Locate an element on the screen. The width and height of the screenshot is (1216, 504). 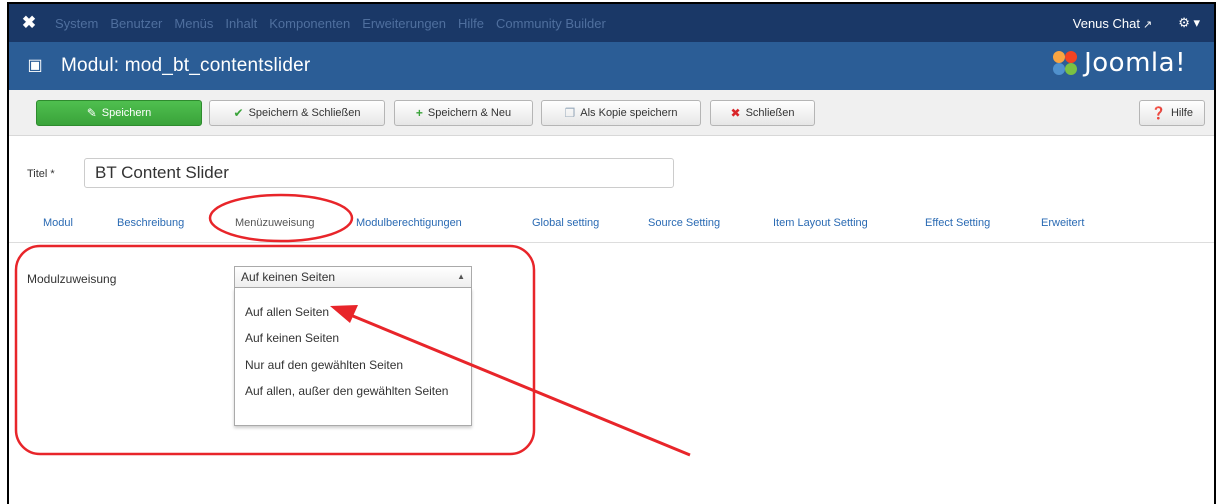
module-assignment-select: Auf keinen Seiten ▲ is located at coordinates (353, 277).